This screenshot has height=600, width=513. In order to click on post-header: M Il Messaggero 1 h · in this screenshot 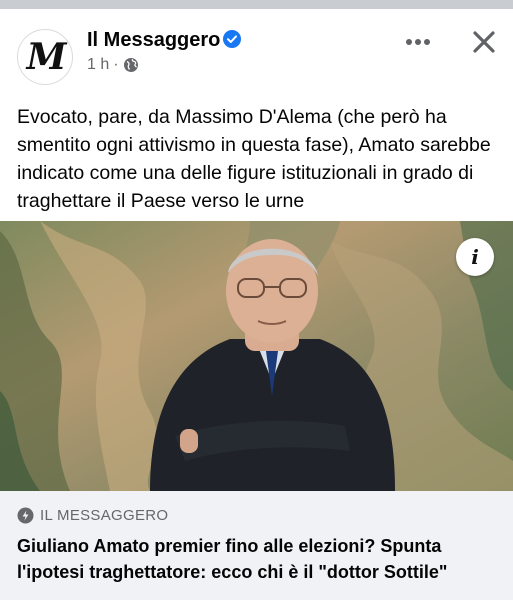, I will do `click(256, 51)`.